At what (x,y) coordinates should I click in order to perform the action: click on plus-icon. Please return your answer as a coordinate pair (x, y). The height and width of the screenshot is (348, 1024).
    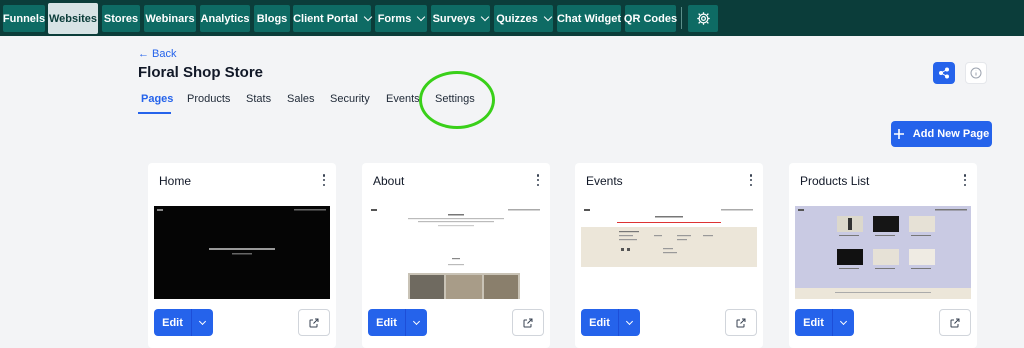
    Looking at the image, I should click on (898, 134).